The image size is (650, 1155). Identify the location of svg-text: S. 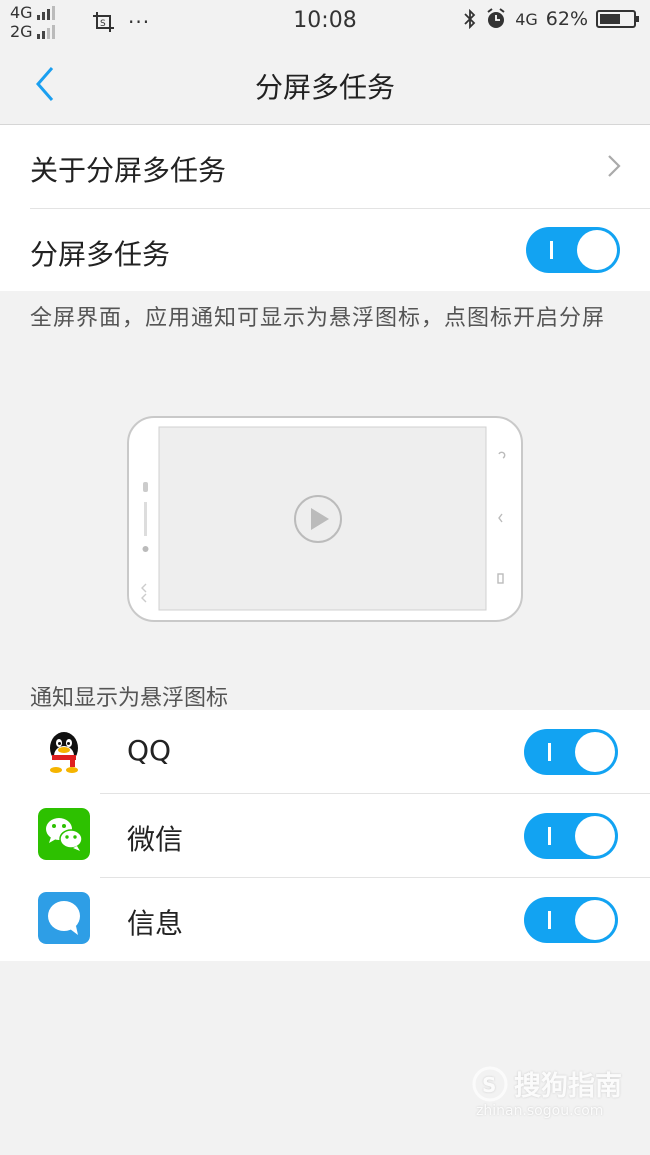
(489, 1085).